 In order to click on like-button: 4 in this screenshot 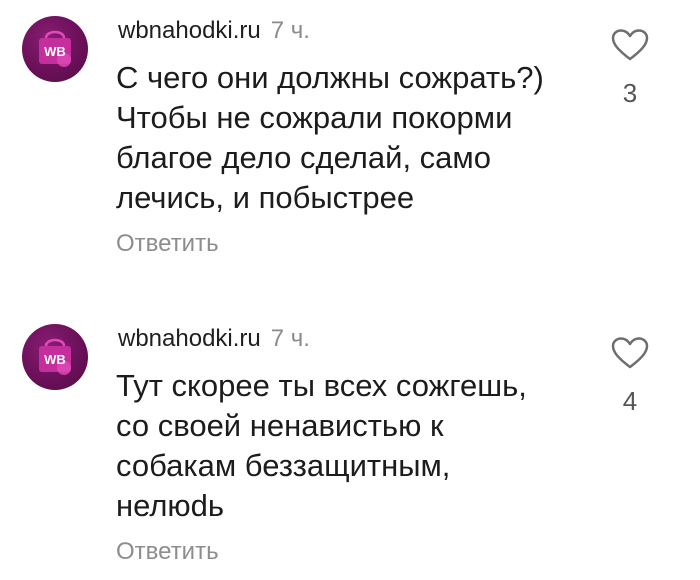, I will do `click(630, 376)`.